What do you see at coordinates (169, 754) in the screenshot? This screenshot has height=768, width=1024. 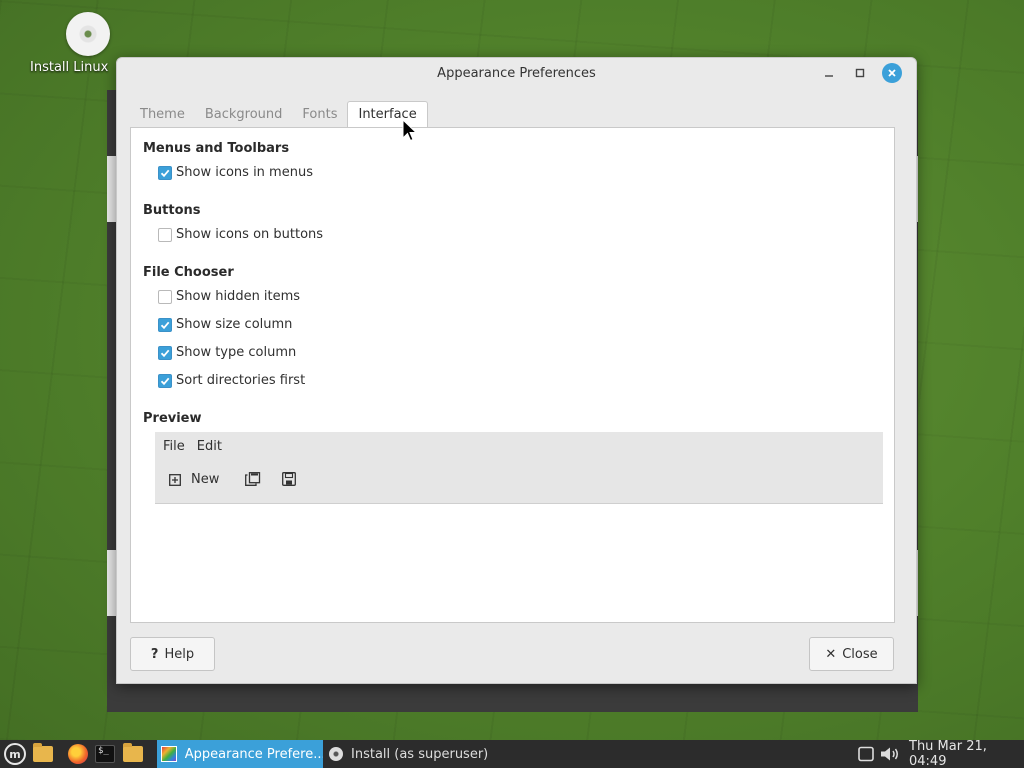 I see `appearance-app-icon` at bounding box center [169, 754].